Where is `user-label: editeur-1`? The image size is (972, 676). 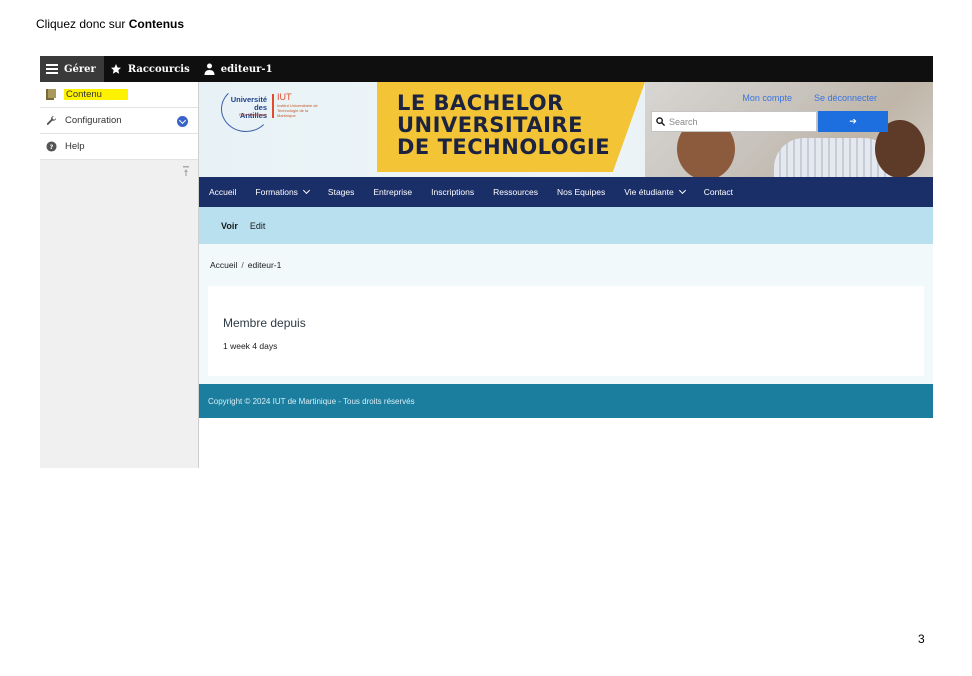
user-label: editeur-1 is located at coordinates (246, 69).